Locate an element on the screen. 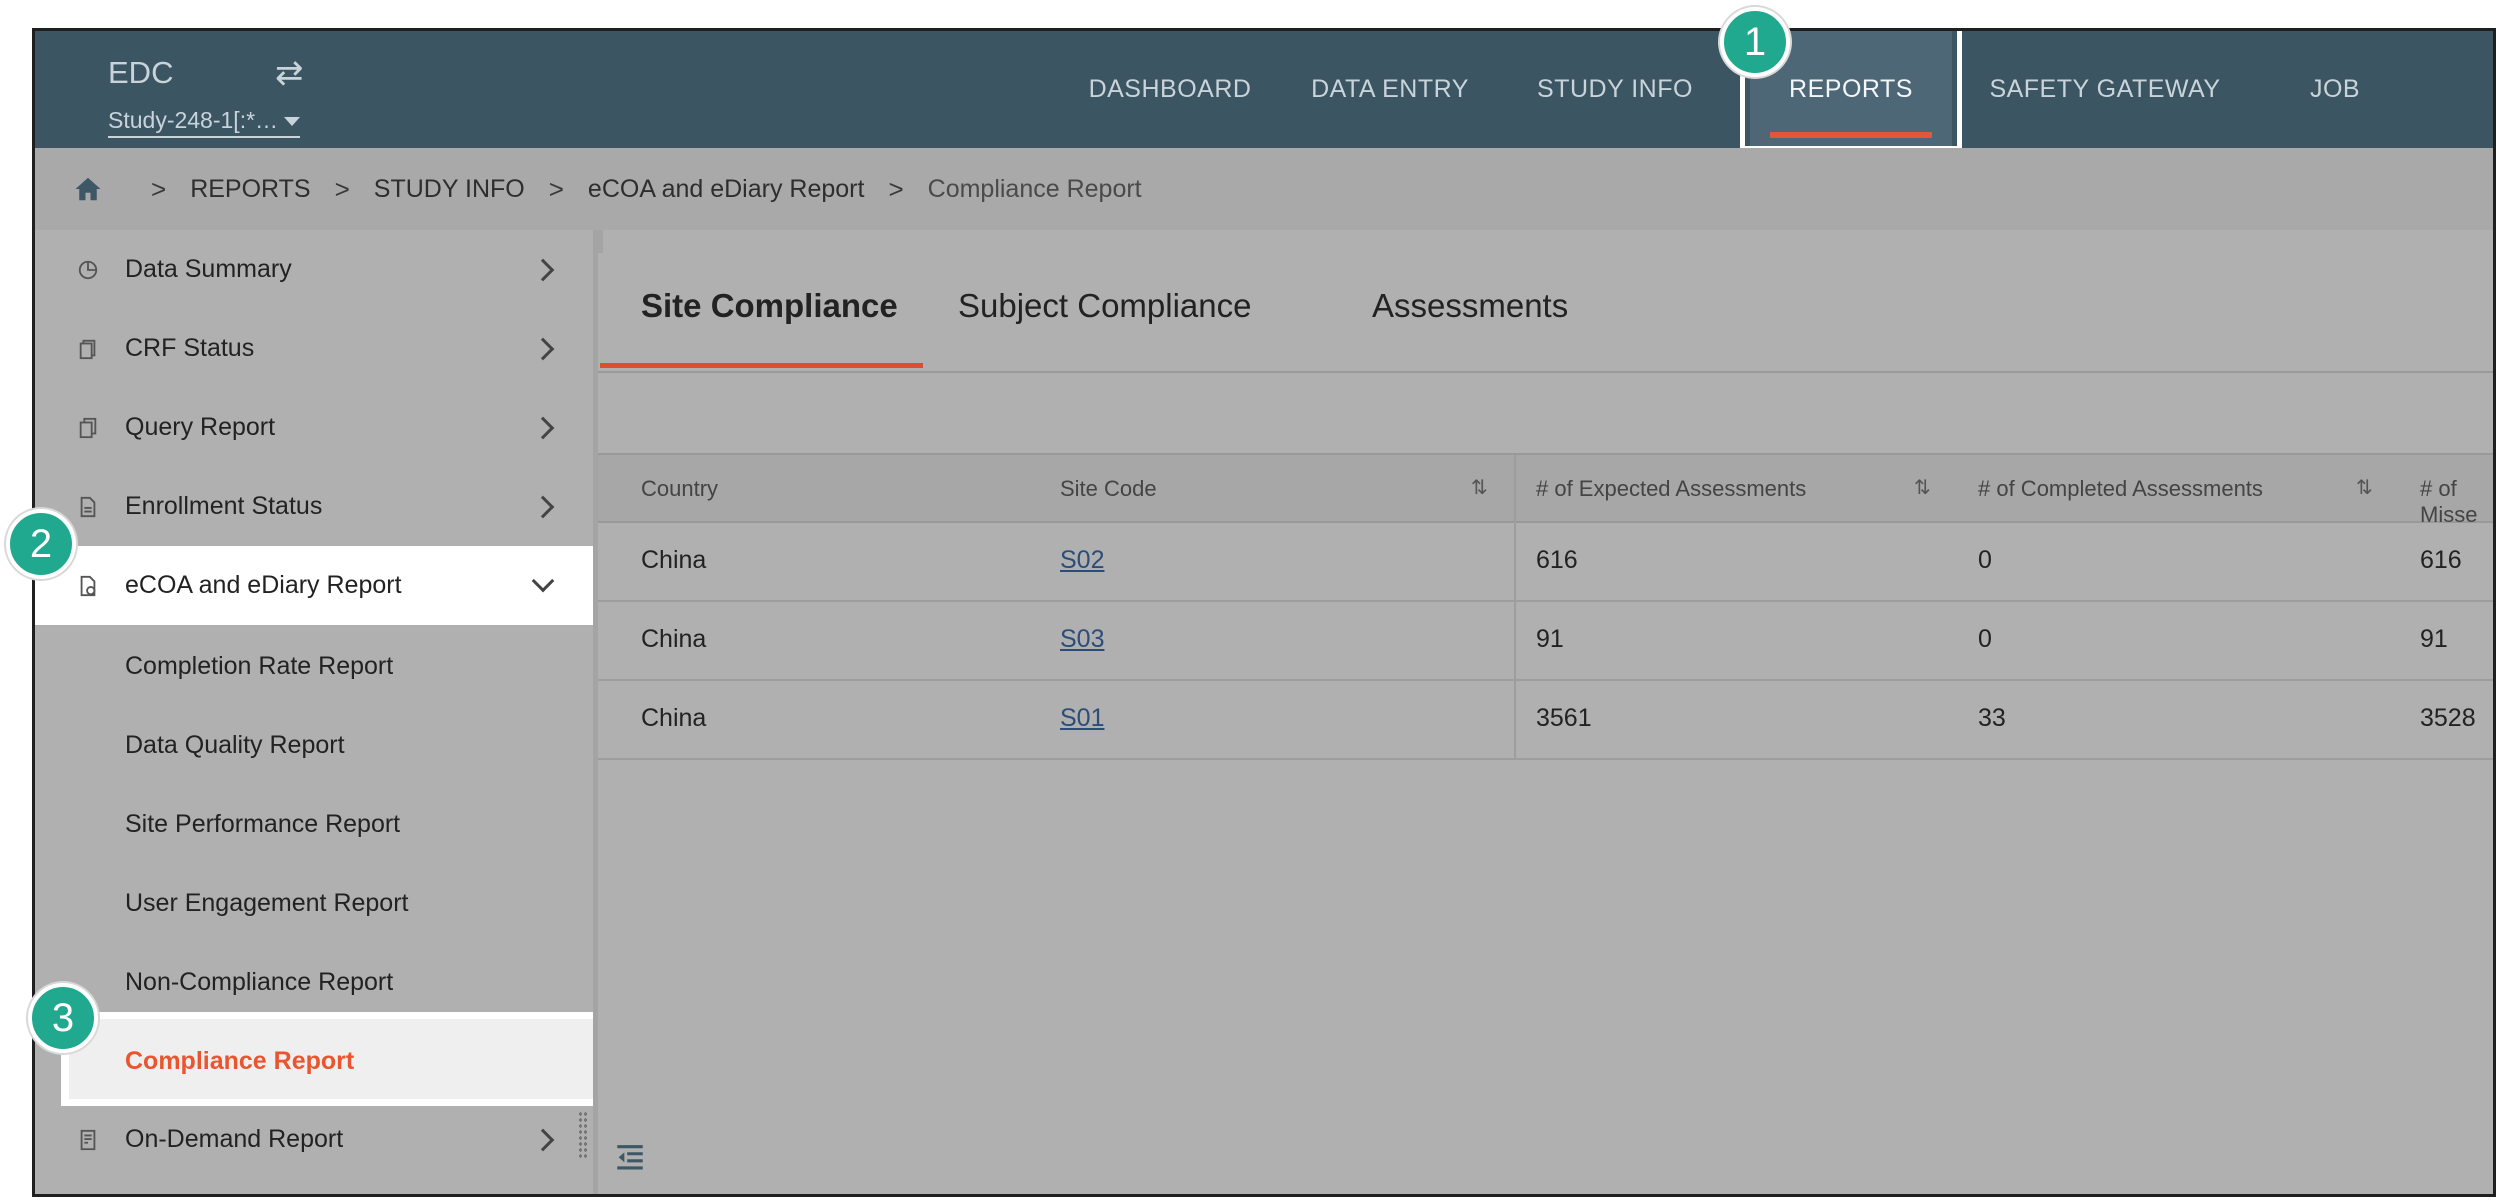 This screenshot has height=1200, width=2500. nav-dashboard: DASHBOARD is located at coordinates (1170, 89).